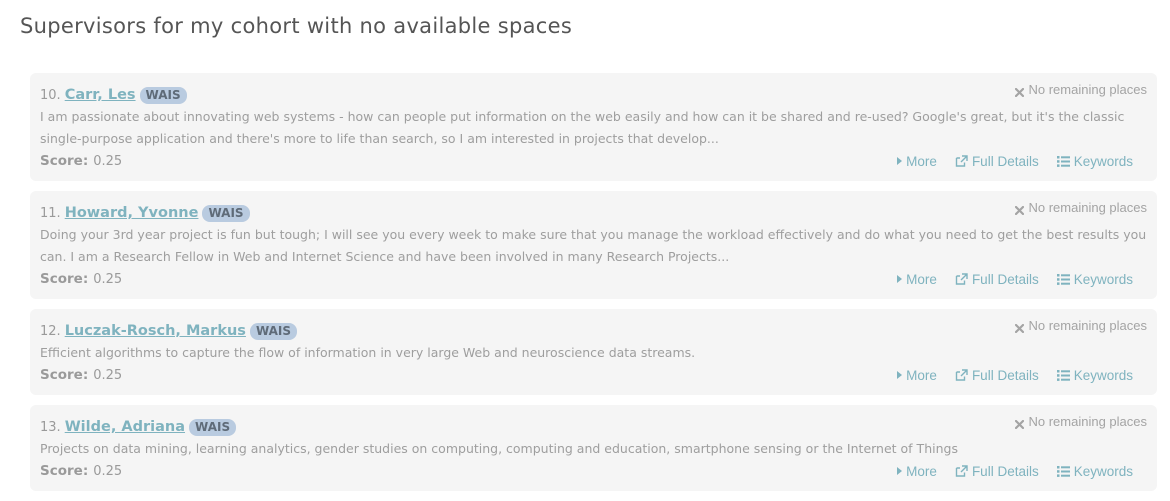 The height and width of the screenshot is (501, 1170). What do you see at coordinates (50, 331) in the screenshot?
I see `rank-number: 12.` at bounding box center [50, 331].